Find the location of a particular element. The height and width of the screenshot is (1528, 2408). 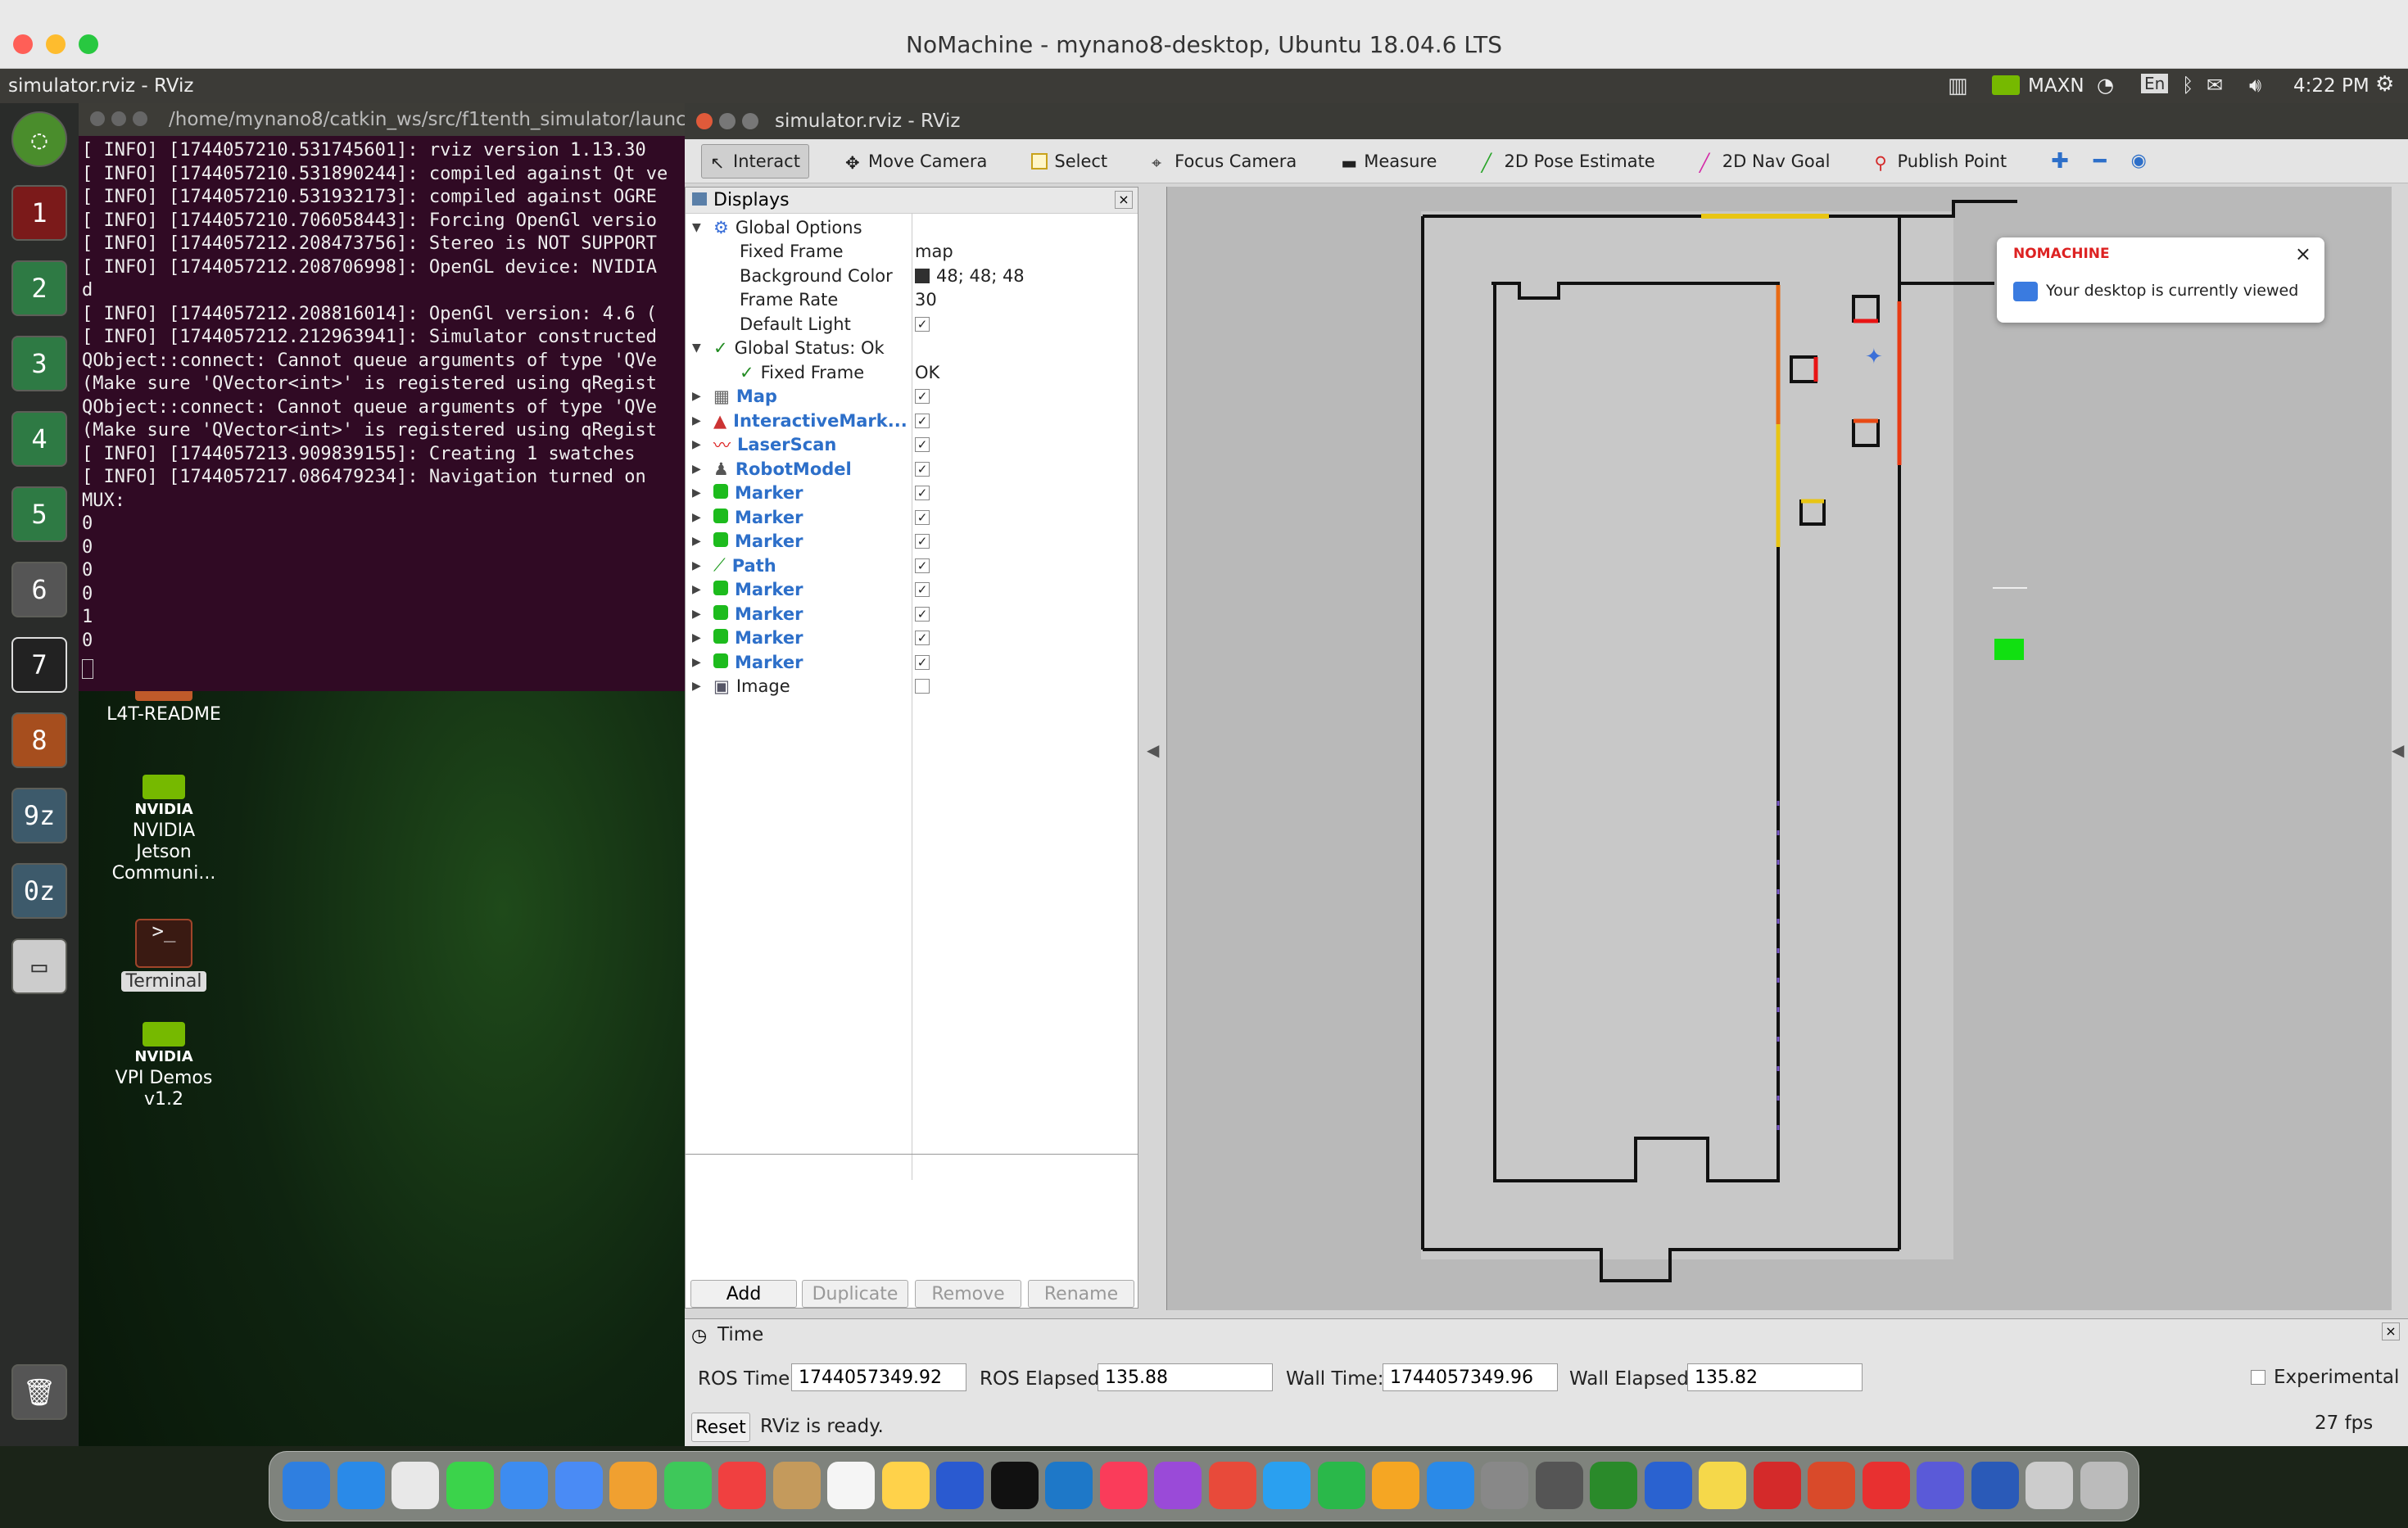

display-item-interactivemark: ▶ ▲ InteractiveMark... ✓ is located at coordinates (912, 421).